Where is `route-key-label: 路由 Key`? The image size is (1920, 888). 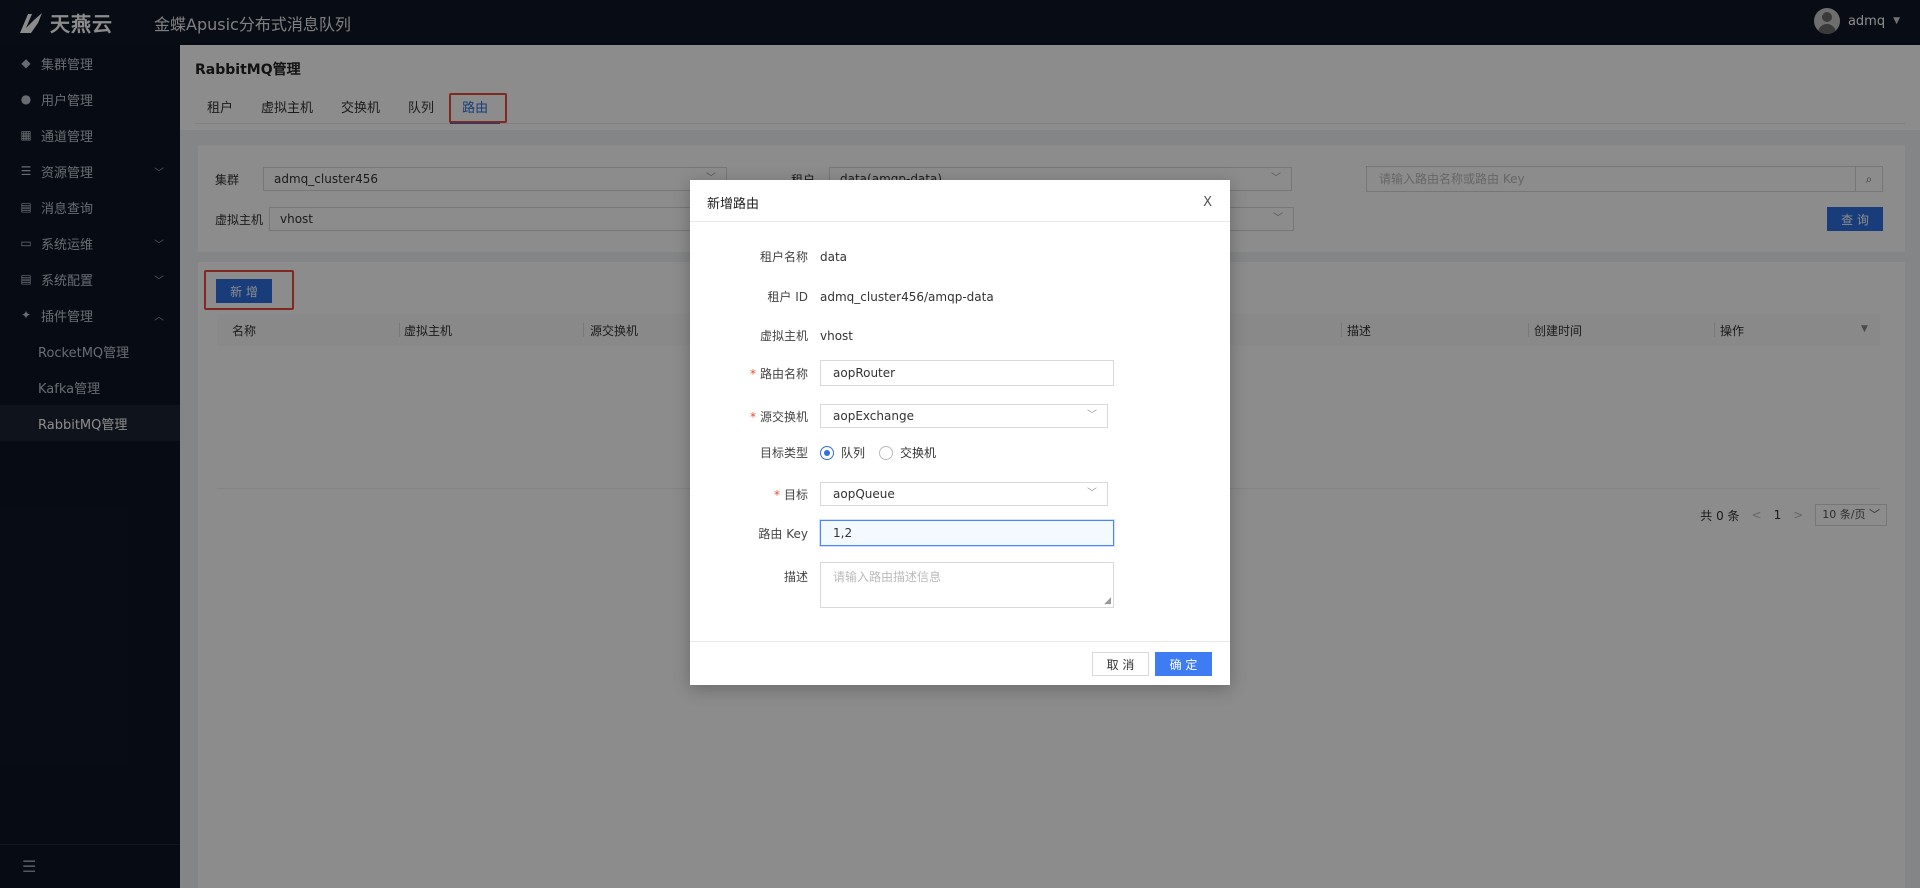
route-key-label: 路由 Key is located at coordinates (783, 533).